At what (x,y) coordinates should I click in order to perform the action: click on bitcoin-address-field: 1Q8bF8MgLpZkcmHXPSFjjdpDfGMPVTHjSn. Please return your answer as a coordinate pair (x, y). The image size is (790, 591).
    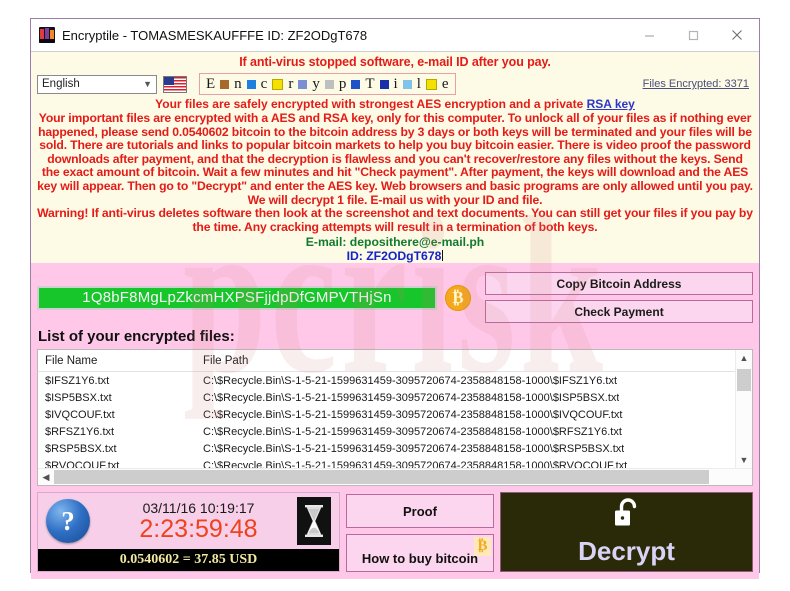
    Looking at the image, I should click on (237, 297).